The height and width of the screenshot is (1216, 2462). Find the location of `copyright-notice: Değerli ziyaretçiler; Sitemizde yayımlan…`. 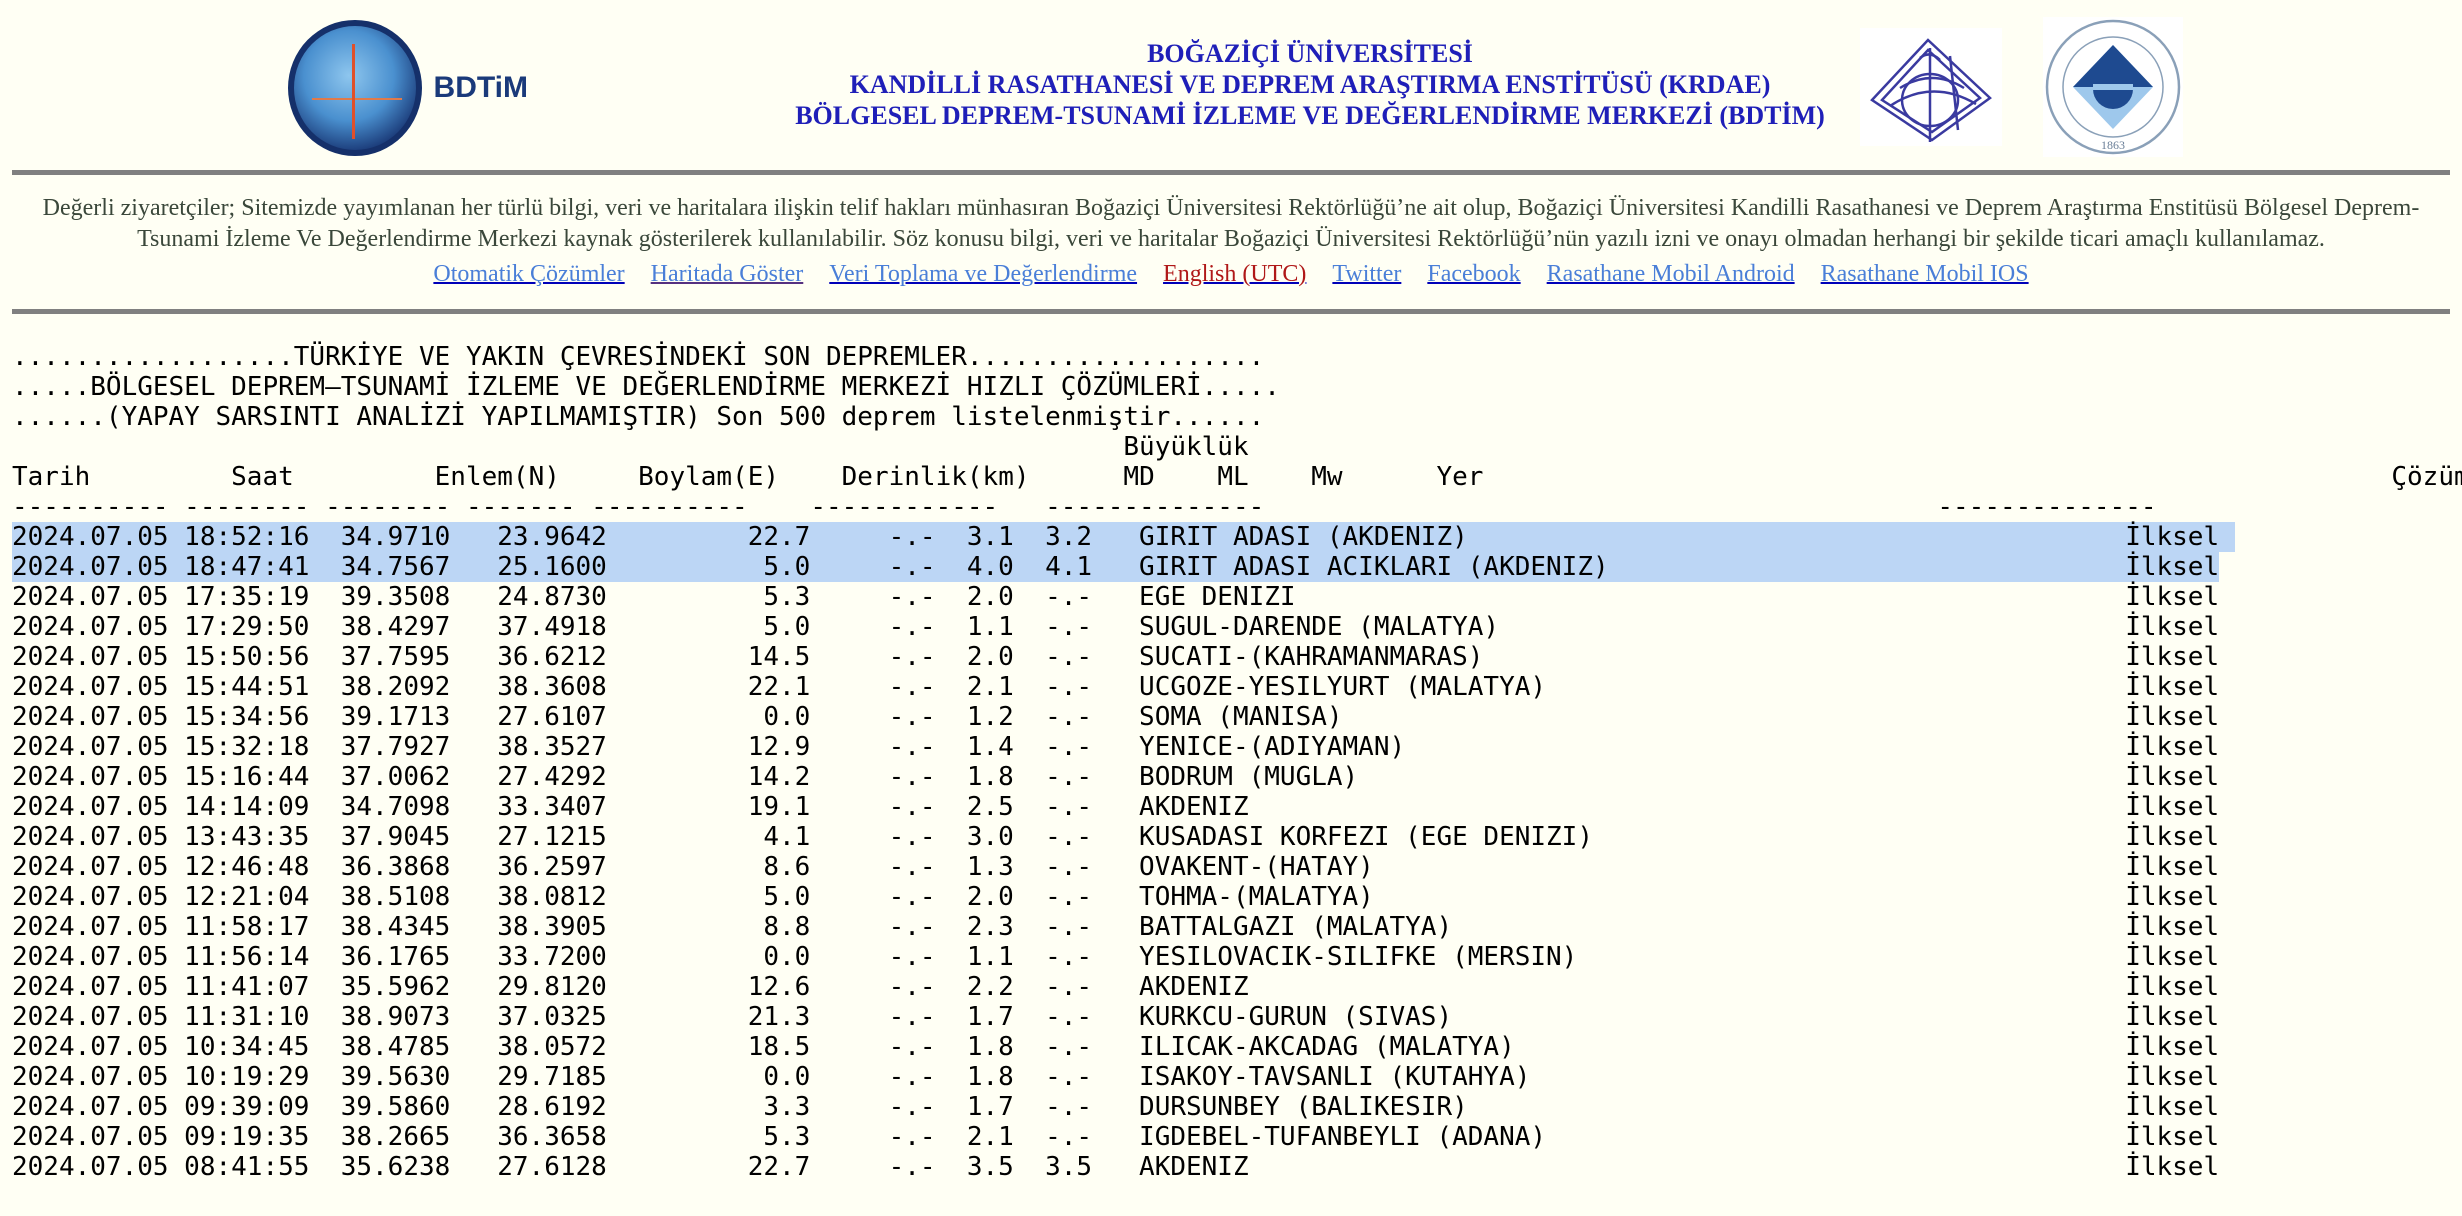

copyright-notice: Değerli ziyaretçiler; Sitemizde yayımlan… is located at coordinates (1231, 223).